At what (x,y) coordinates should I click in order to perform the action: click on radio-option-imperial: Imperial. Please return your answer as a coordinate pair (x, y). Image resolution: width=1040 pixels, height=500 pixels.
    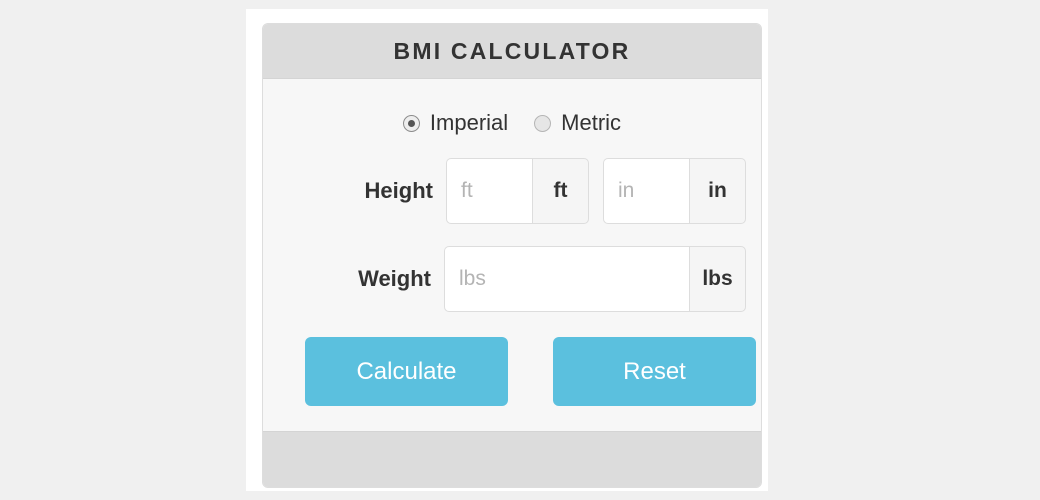
    Looking at the image, I should click on (455, 123).